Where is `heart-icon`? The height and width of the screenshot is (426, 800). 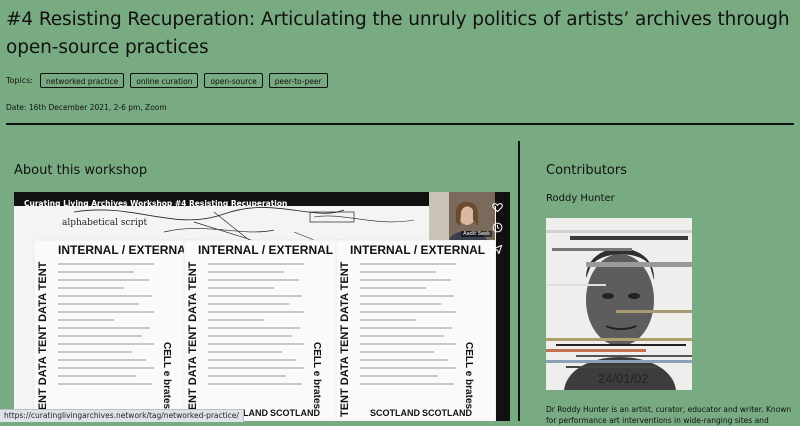 heart-icon is located at coordinates (497, 207).